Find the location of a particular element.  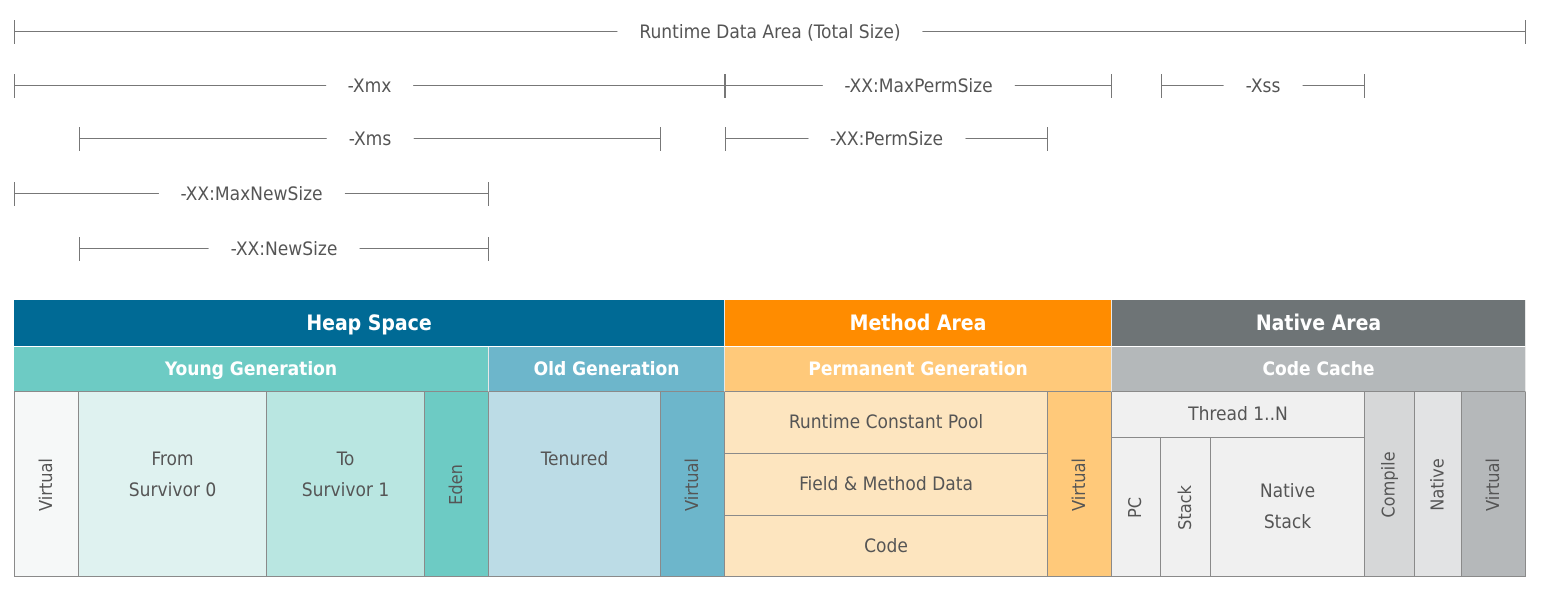

dim-perm-size: -XX:PermSize is located at coordinates (886, 139).